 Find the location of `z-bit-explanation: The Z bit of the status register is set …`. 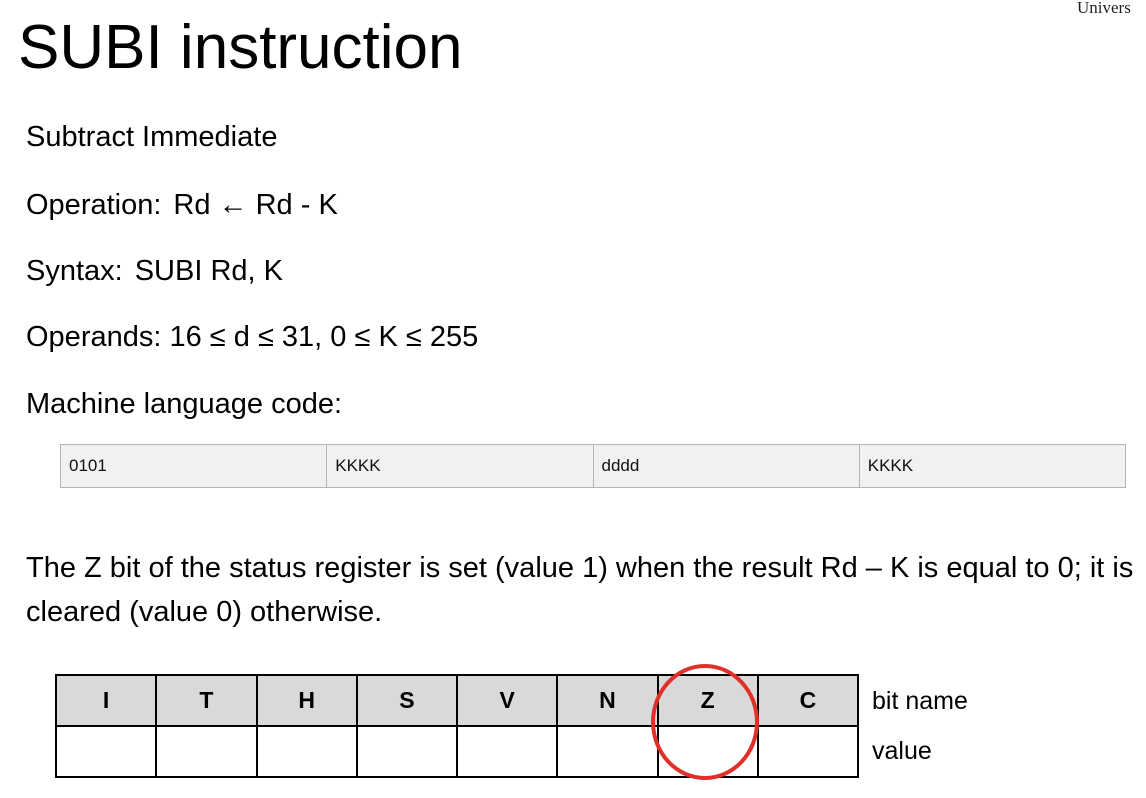

z-bit-explanation: The Z bit of the status register is set … is located at coordinates (580, 590).